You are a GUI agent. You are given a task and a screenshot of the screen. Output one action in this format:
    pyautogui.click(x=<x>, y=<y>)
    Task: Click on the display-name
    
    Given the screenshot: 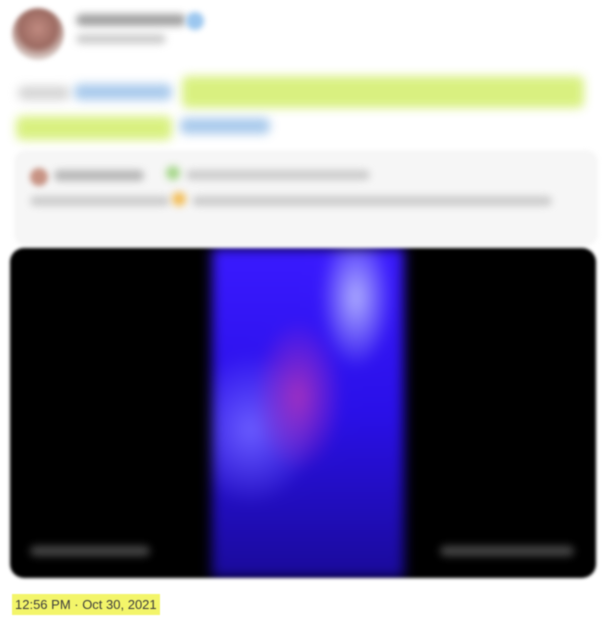 What is the action you would take?
    pyautogui.click(x=131, y=20)
    